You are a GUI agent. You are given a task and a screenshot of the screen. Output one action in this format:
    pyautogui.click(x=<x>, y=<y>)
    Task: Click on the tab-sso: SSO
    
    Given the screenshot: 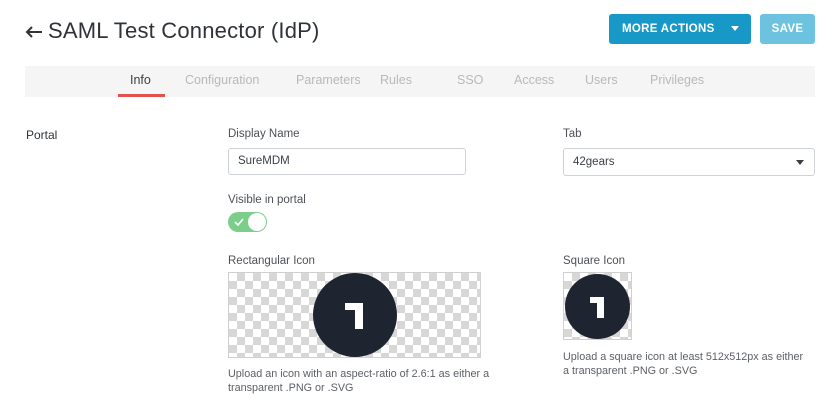 What is the action you would take?
    pyautogui.click(x=470, y=81)
    